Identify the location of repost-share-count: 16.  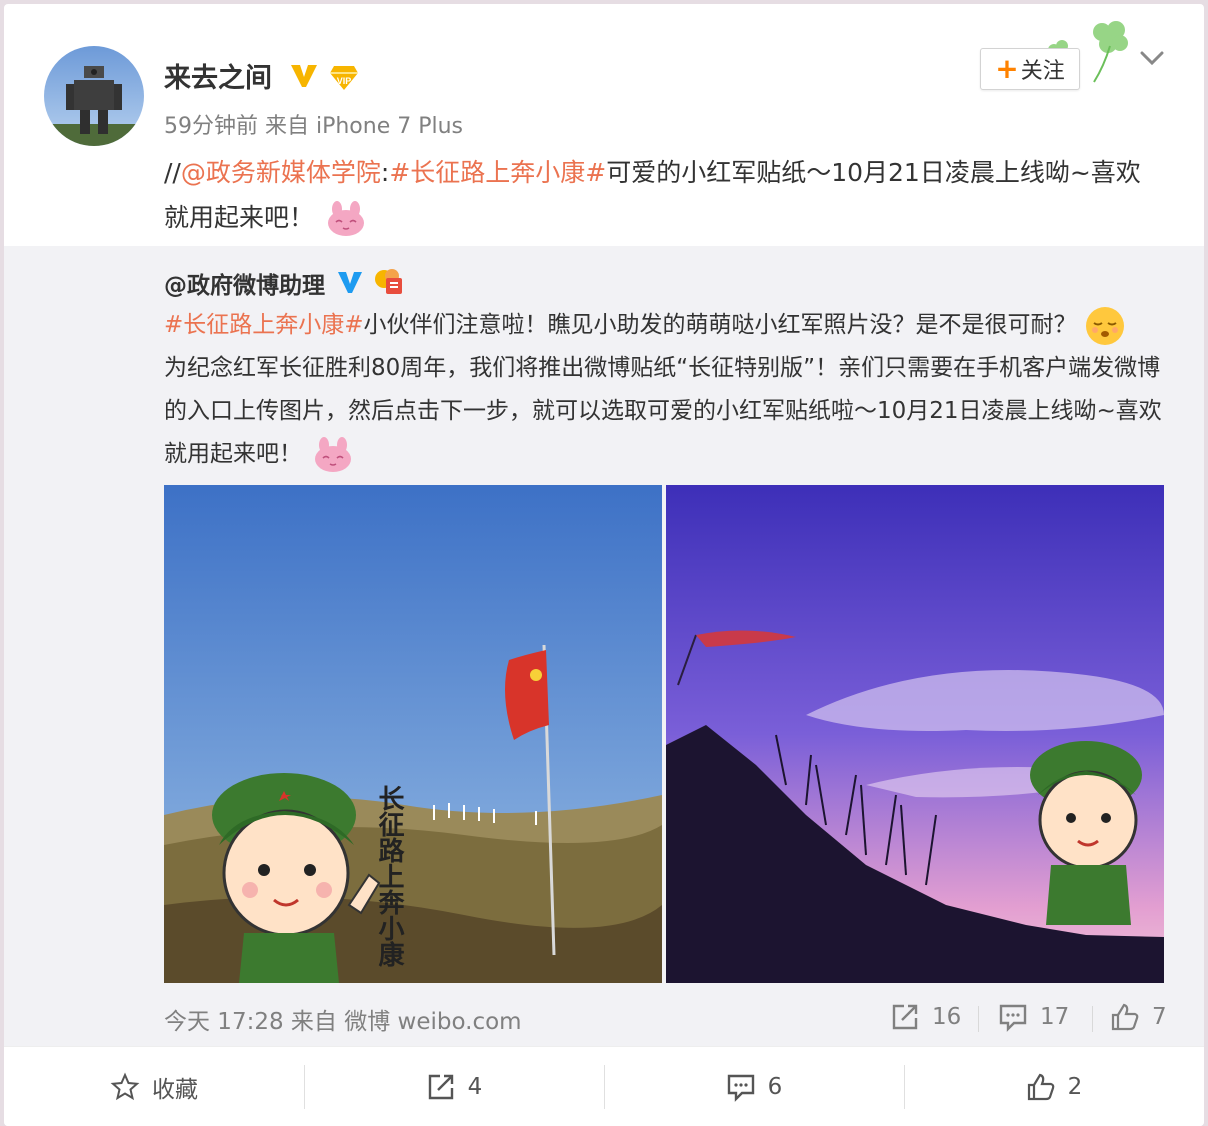
(947, 1017).